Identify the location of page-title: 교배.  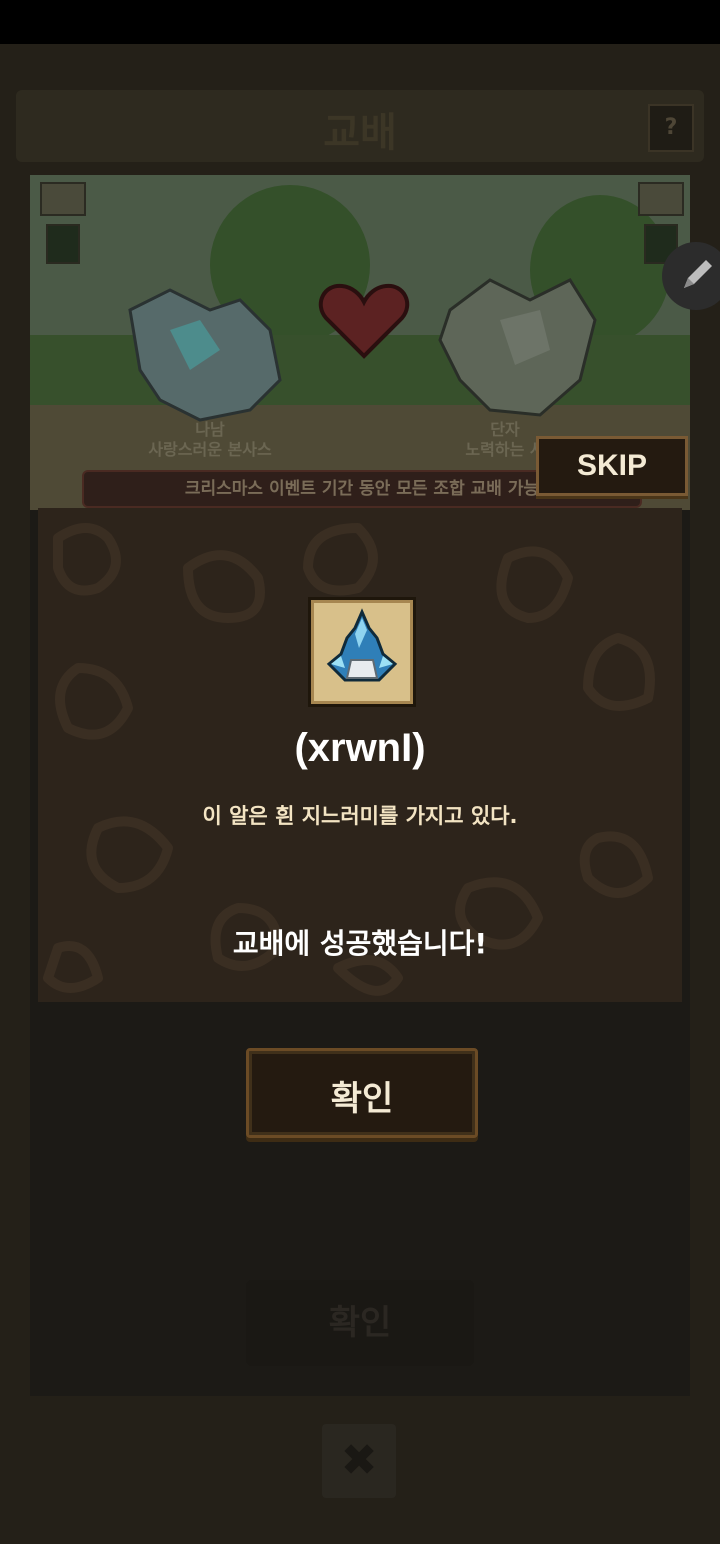
(360, 133).